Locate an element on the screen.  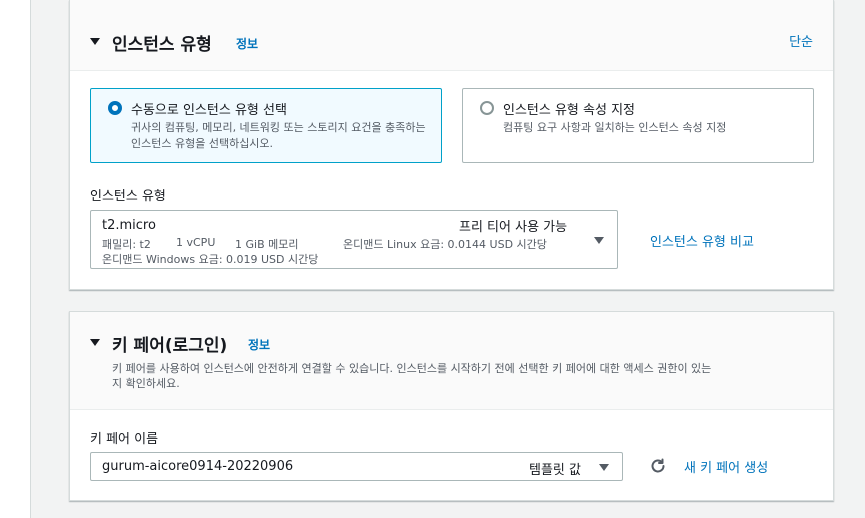
key-pair-description-line2: 지 확인하세요. is located at coordinates (146, 383).